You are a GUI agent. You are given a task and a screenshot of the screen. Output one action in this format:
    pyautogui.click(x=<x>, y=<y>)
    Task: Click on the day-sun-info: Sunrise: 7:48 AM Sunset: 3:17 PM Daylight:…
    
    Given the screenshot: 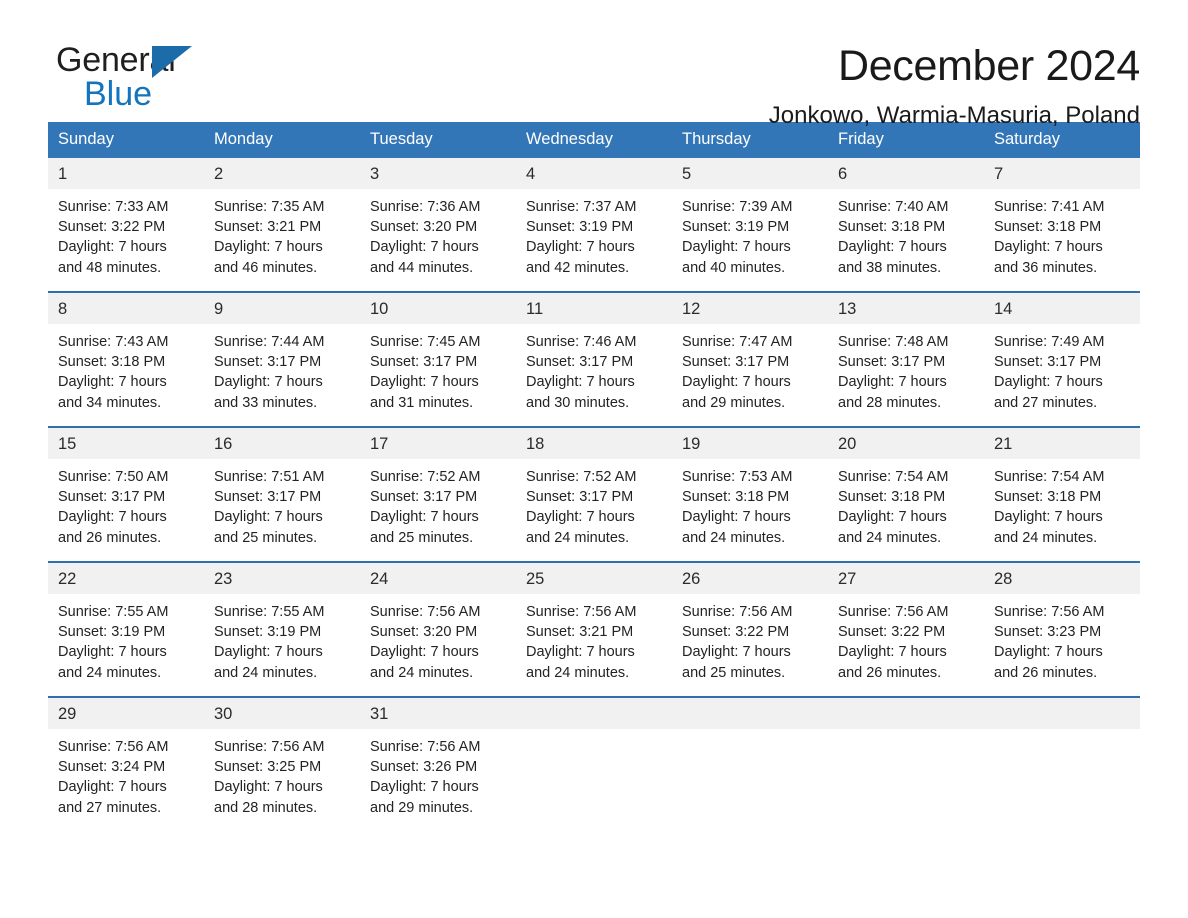 What is the action you would take?
    pyautogui.click(x=906, y=368)
    